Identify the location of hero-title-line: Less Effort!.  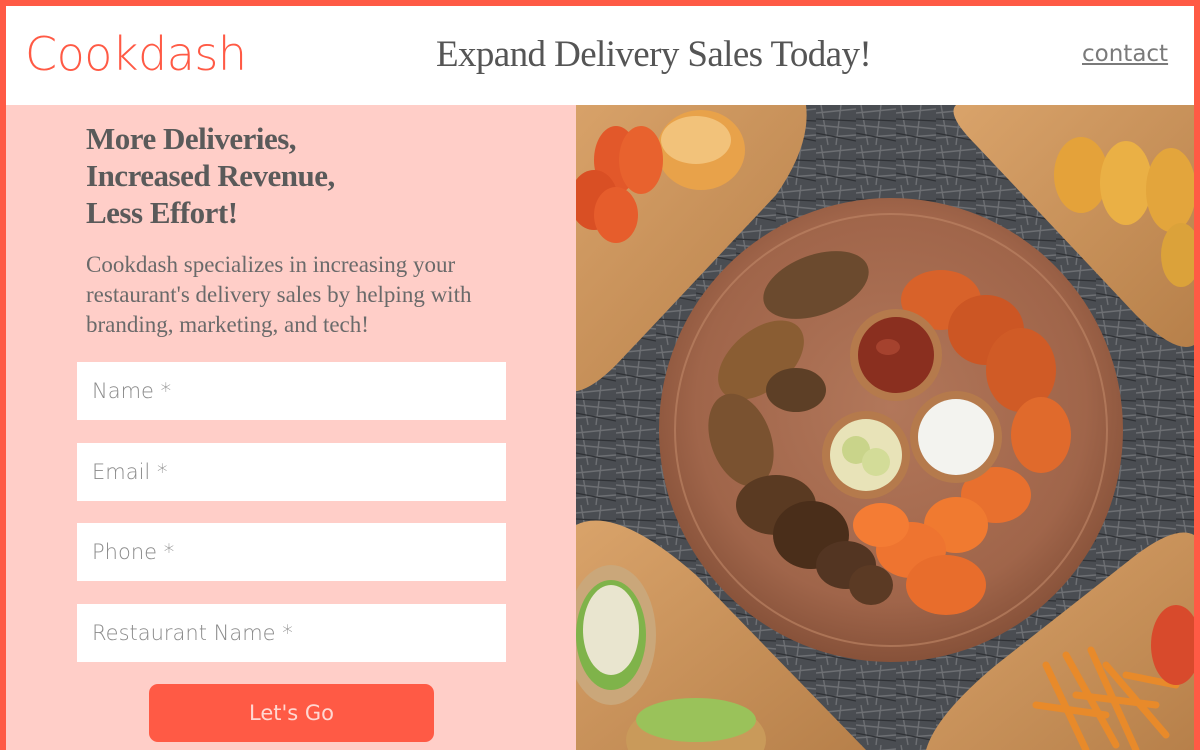
(162, 212).